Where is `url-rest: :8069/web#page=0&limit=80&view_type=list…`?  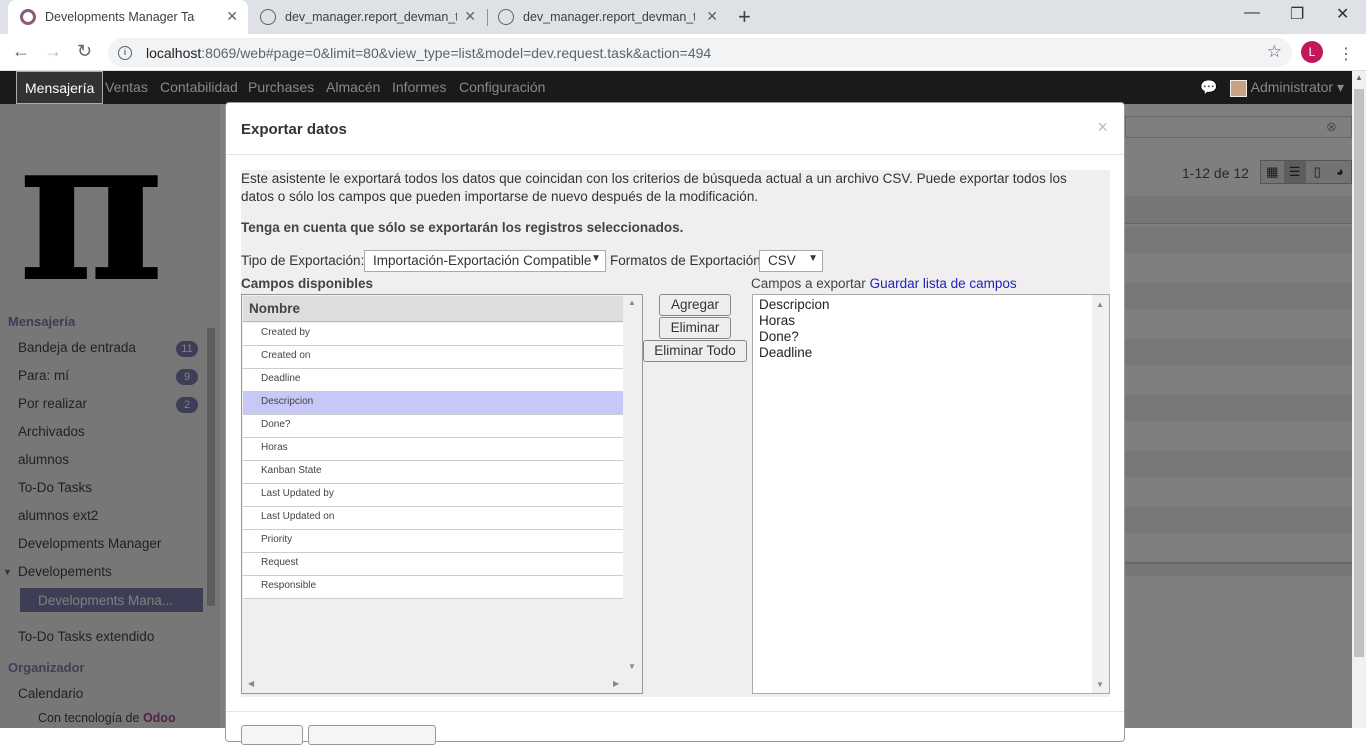 url-rest: :8069/web#page=0&limit=80&view_type=list… is located at coordinates (456, 52).